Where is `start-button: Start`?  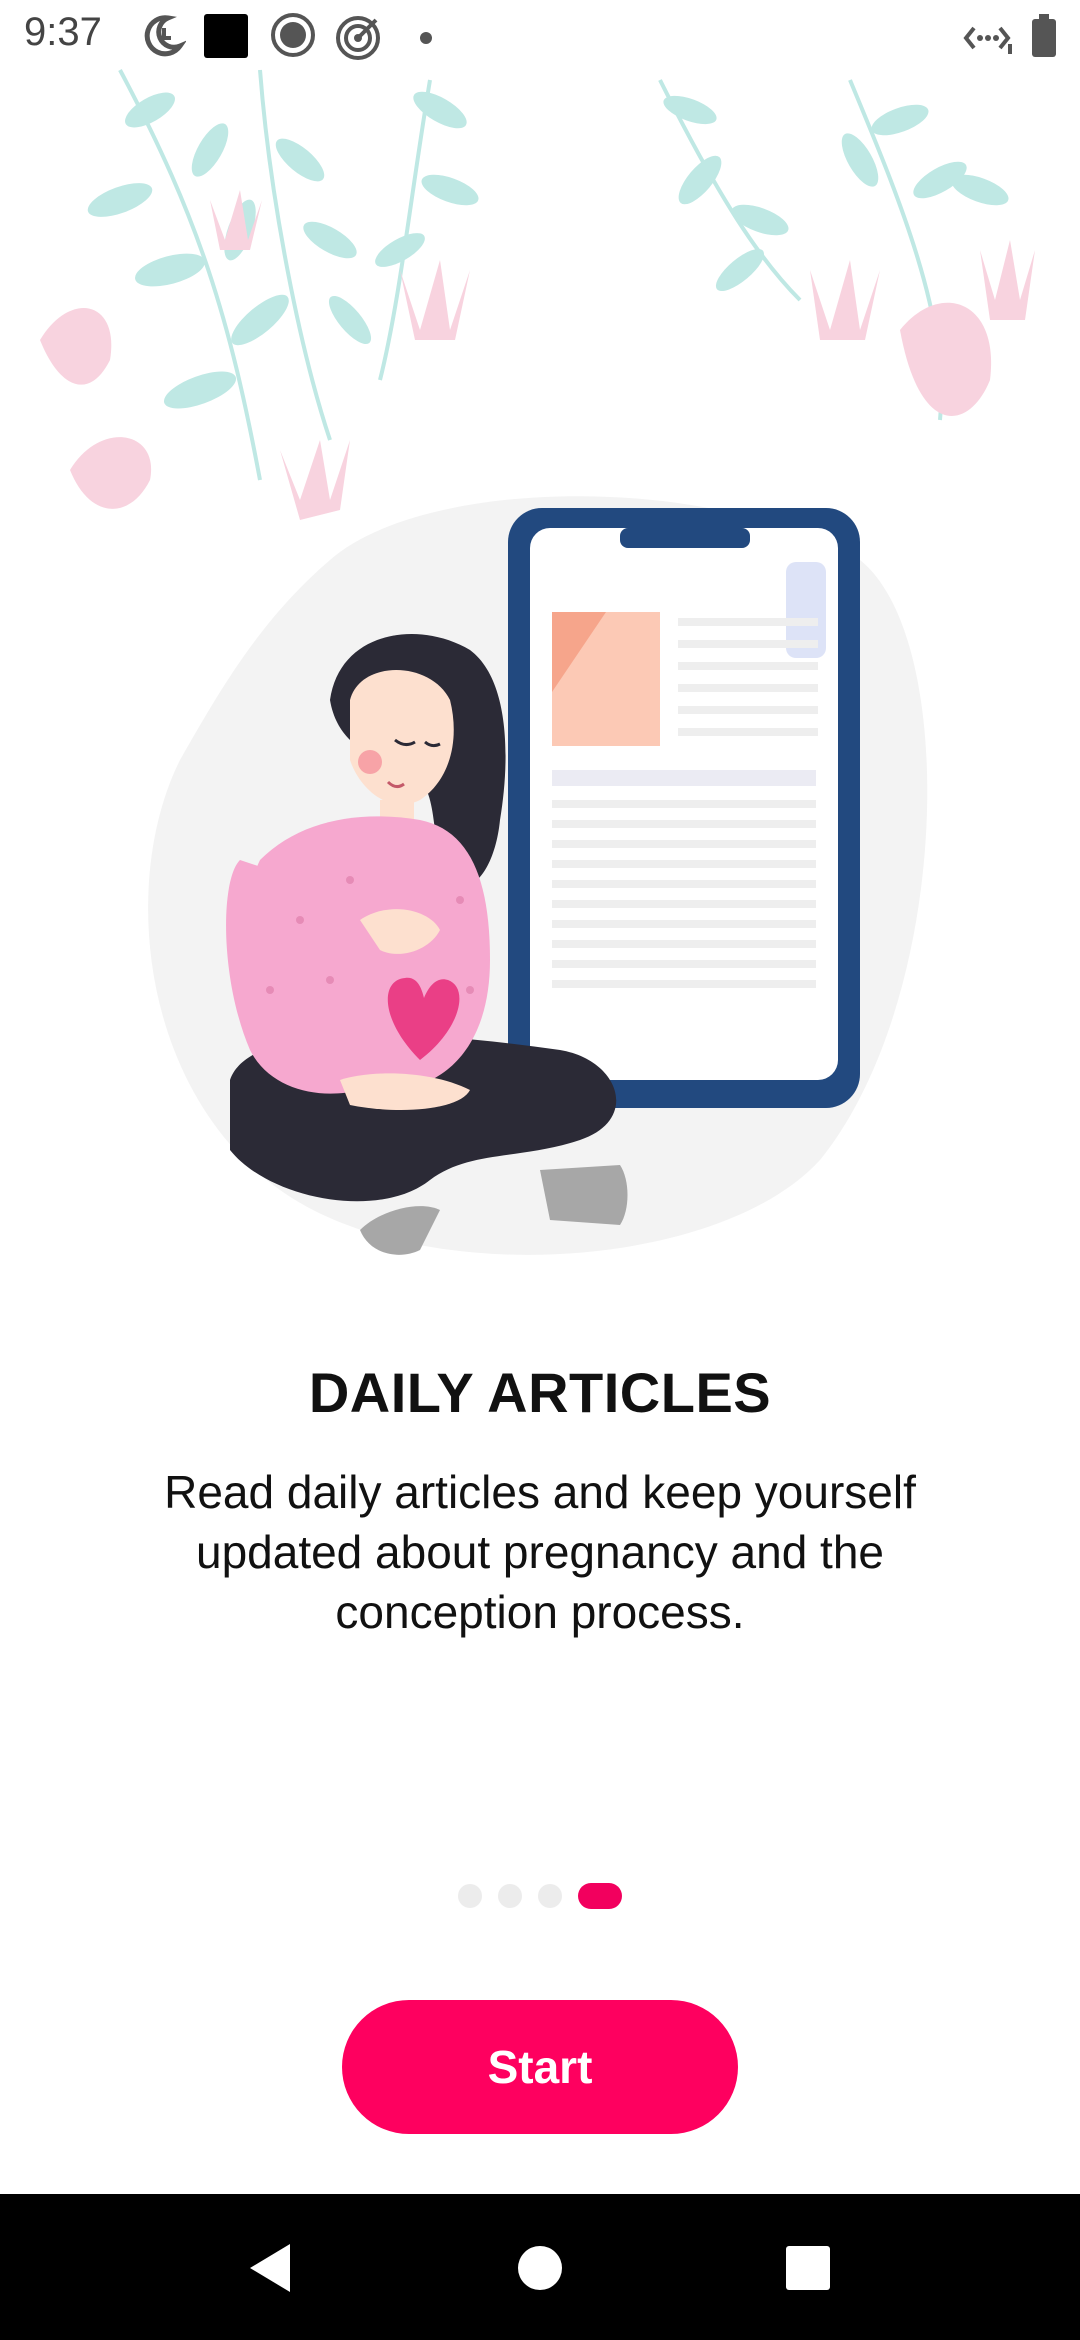
start-button: Start is located at coordinates (540, 2067).